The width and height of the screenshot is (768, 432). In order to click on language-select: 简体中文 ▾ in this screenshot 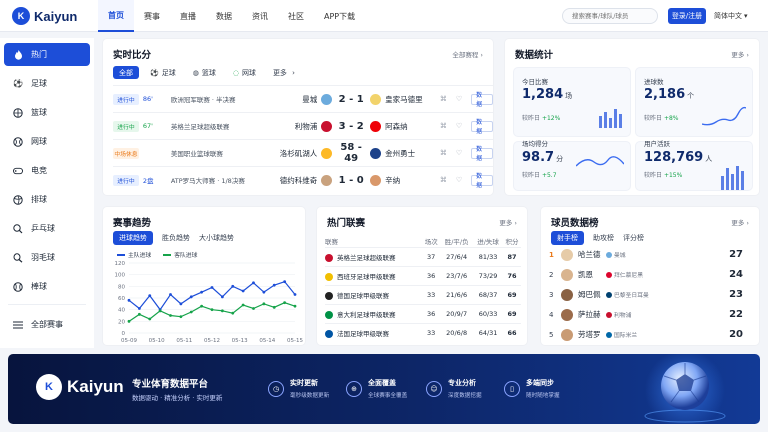, I will do `click(731, 16)`.